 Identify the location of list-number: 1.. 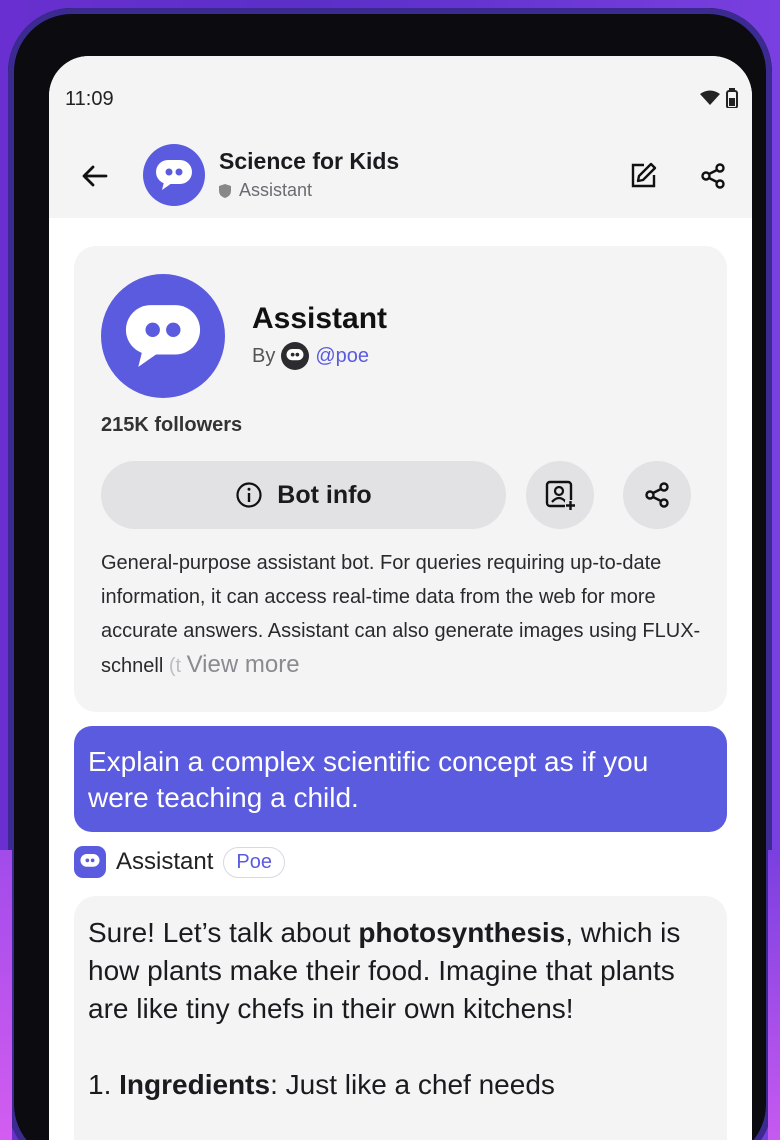
(104, 1084).